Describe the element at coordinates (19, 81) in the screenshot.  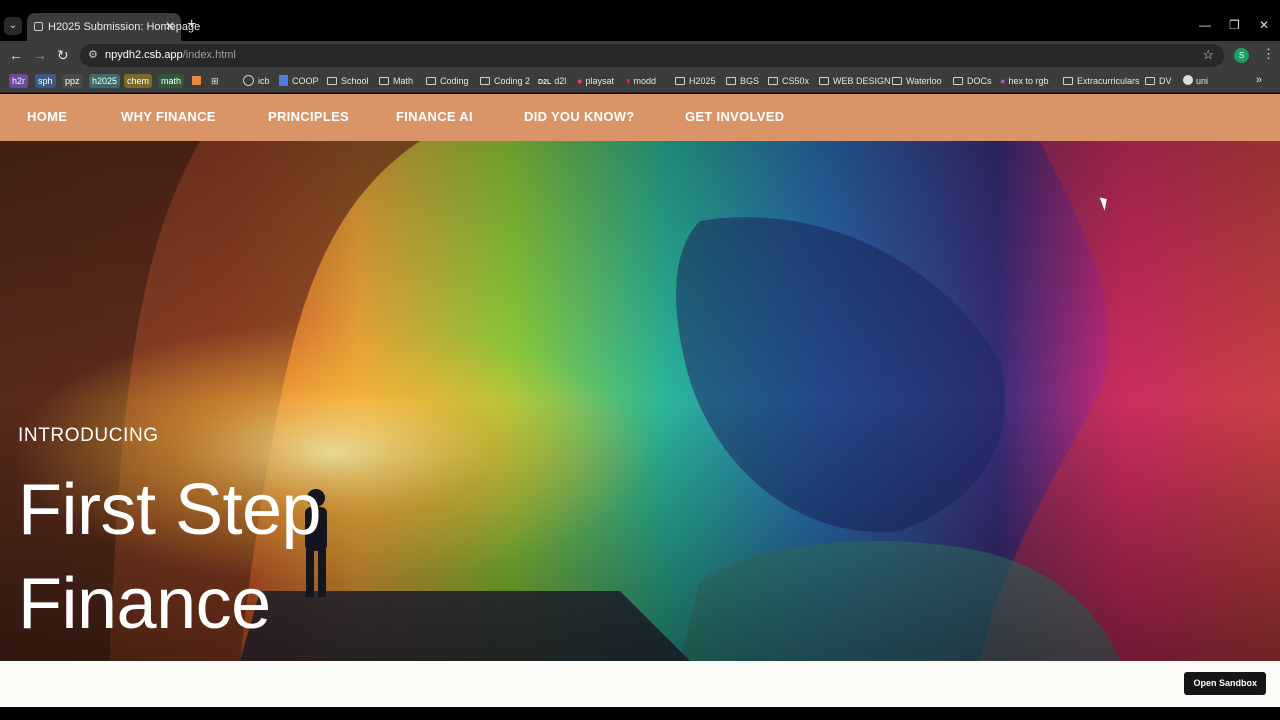
I see `bookmark-h2r: h2r` at that location.